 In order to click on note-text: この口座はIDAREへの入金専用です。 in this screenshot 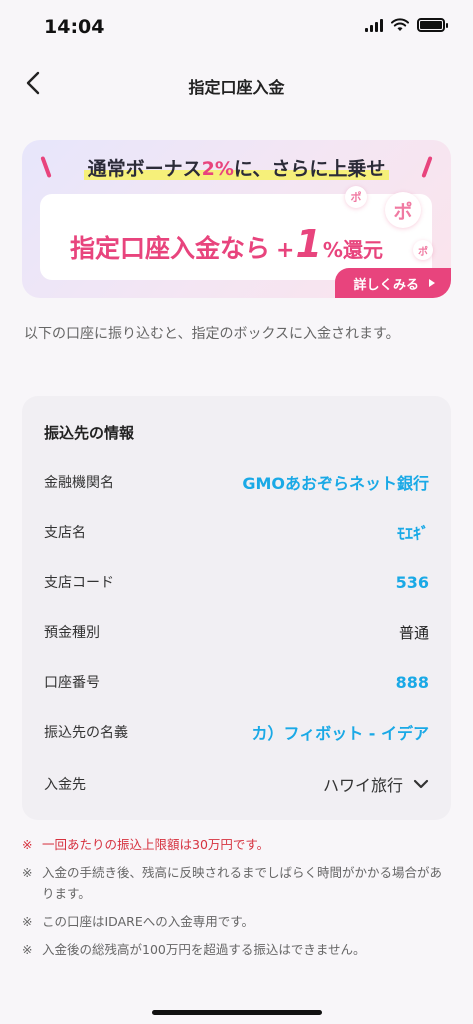, I will do `click(148, 921)`.